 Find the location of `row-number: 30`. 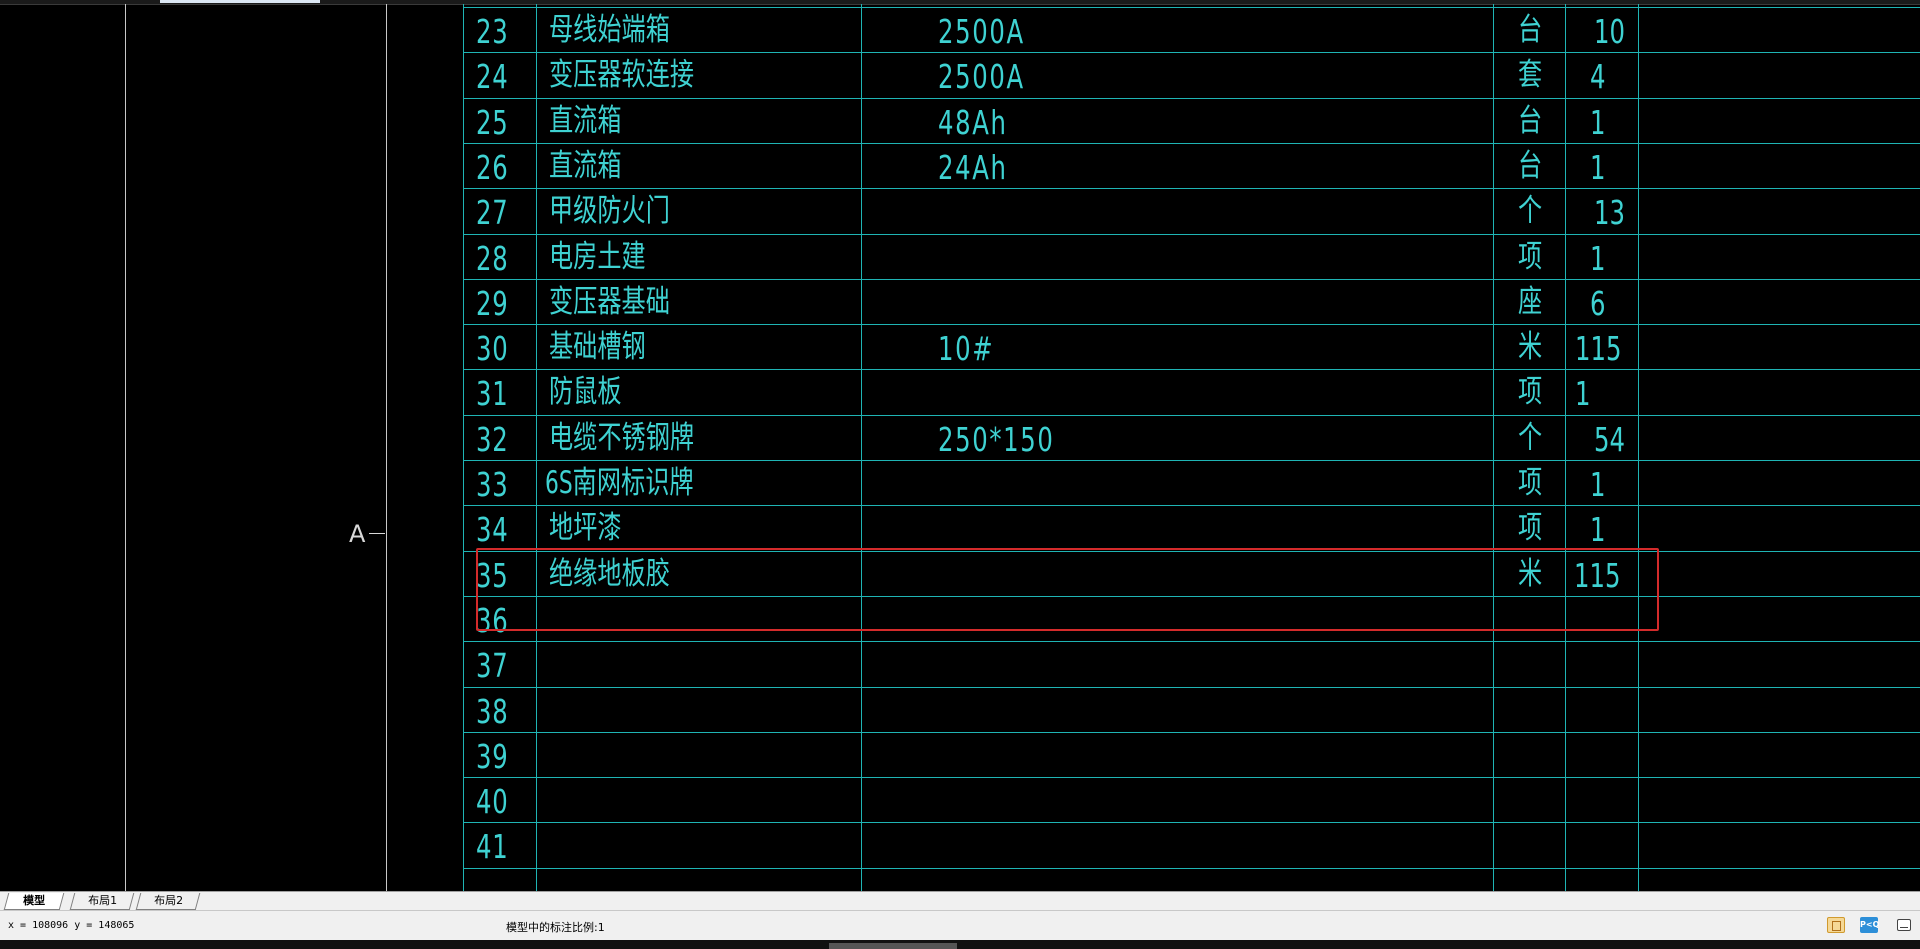

row-number: 30 is located at coordinates (492, 348).